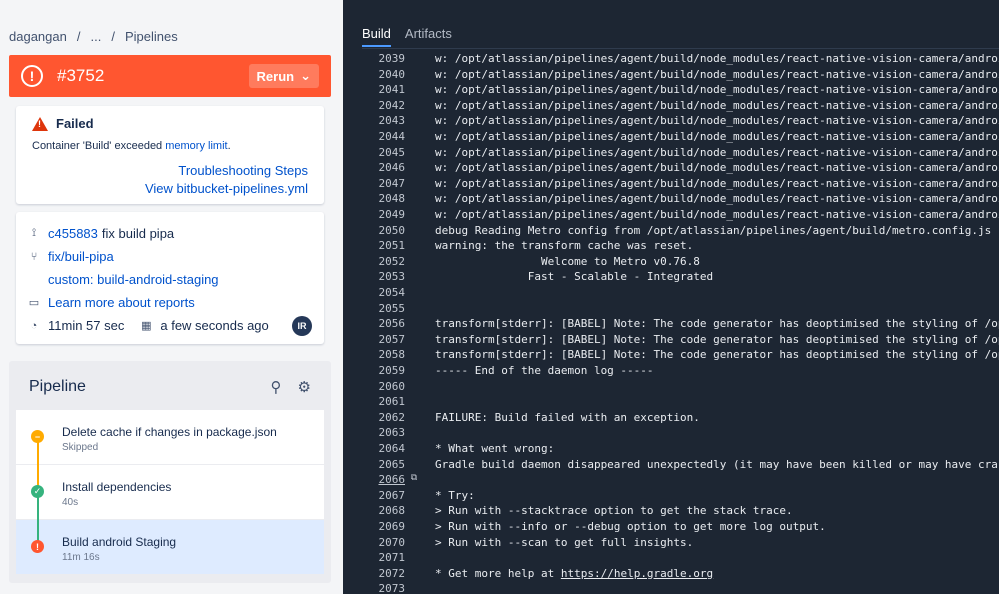  Describe the element at coordinates (680, 48) in the screenshot. I see `tab-divider` at that location.